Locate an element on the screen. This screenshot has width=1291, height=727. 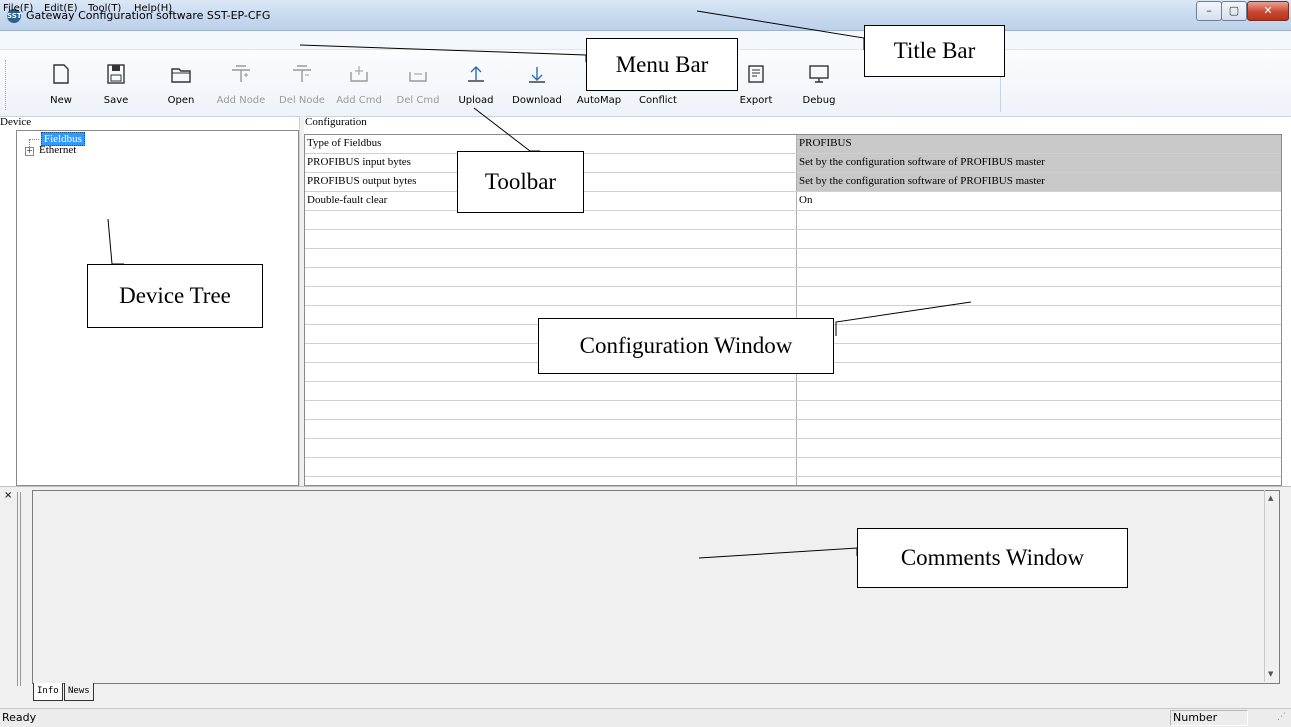
download-icon is located at coordinates (537, 75).